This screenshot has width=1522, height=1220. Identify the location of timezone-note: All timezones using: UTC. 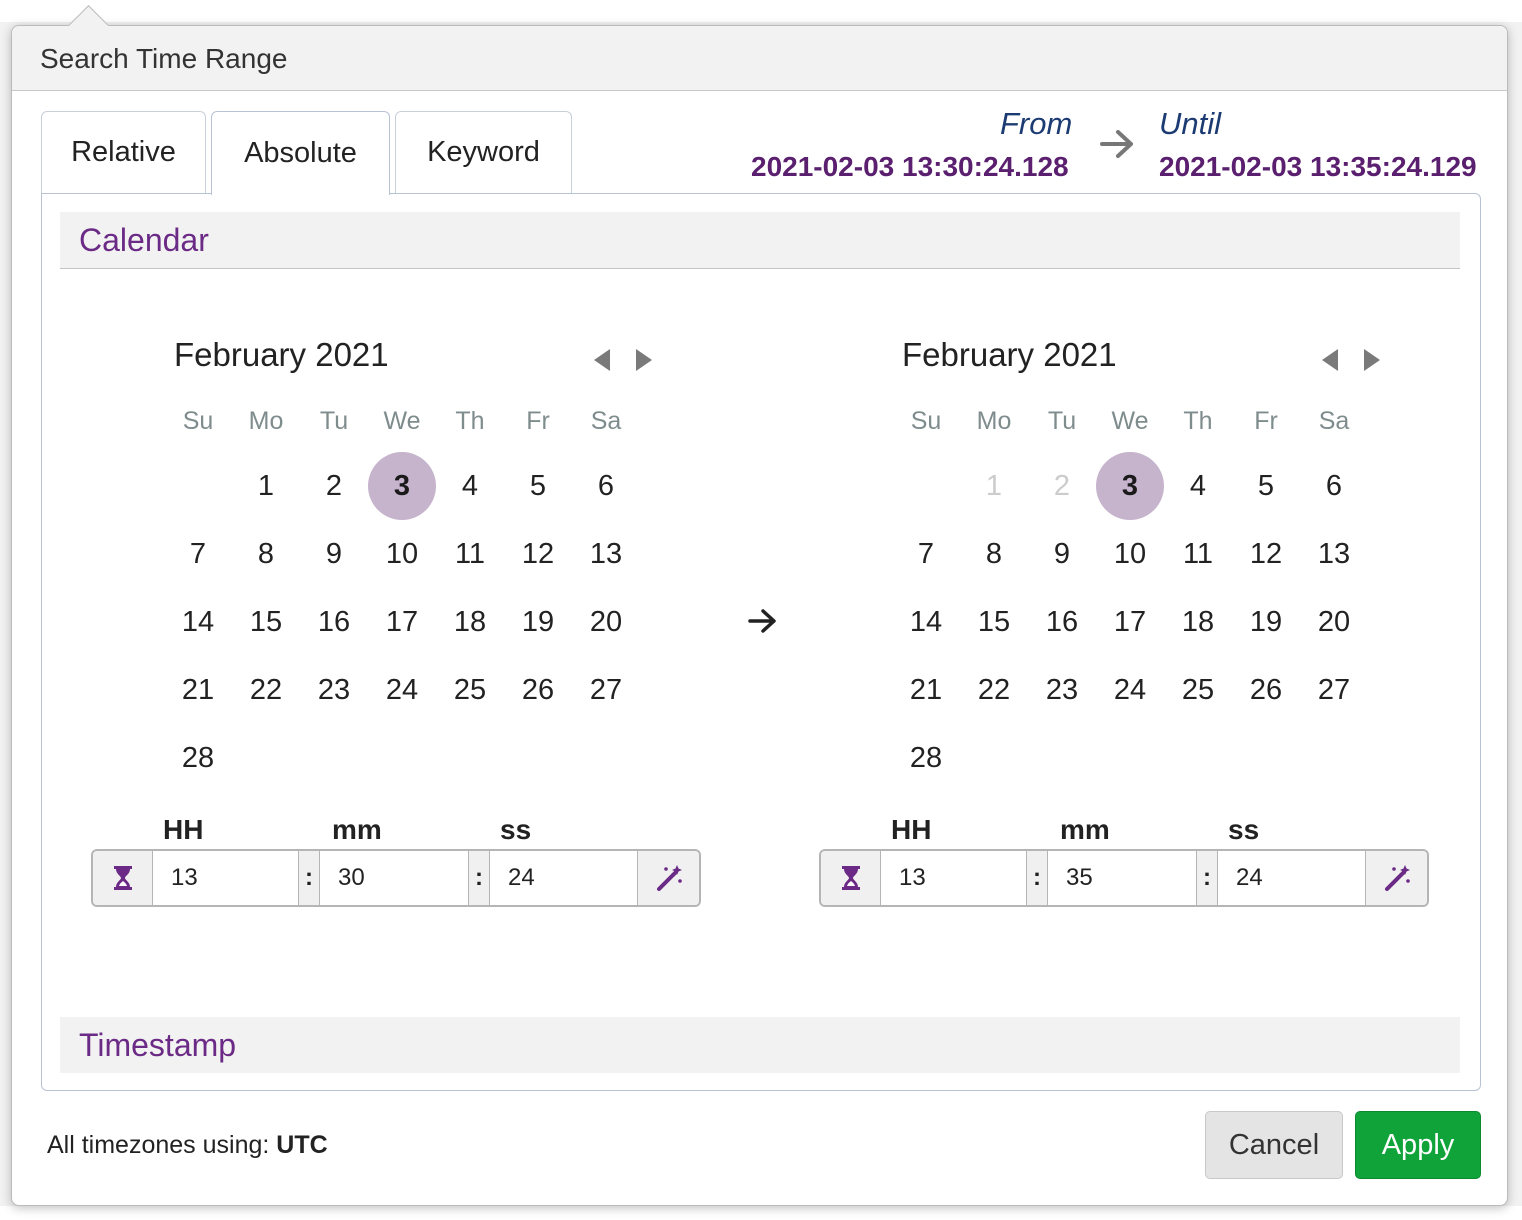
(187, 1145).